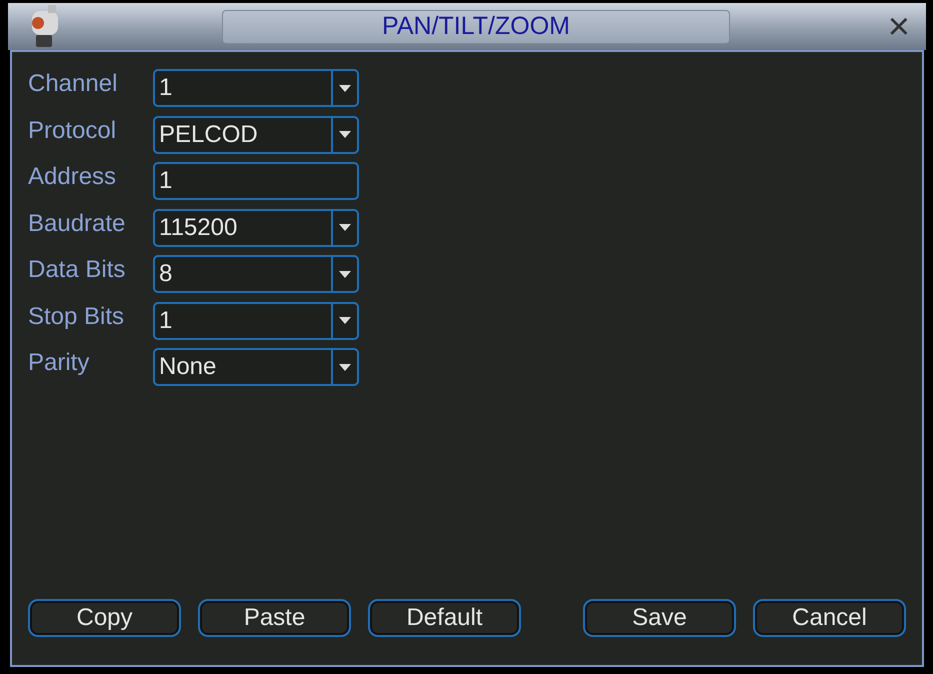 This screenshot has height=674, width=933. Describe the element at coordinates (59, 363) in the screenshot. I see `field-label: Parity` at that location.